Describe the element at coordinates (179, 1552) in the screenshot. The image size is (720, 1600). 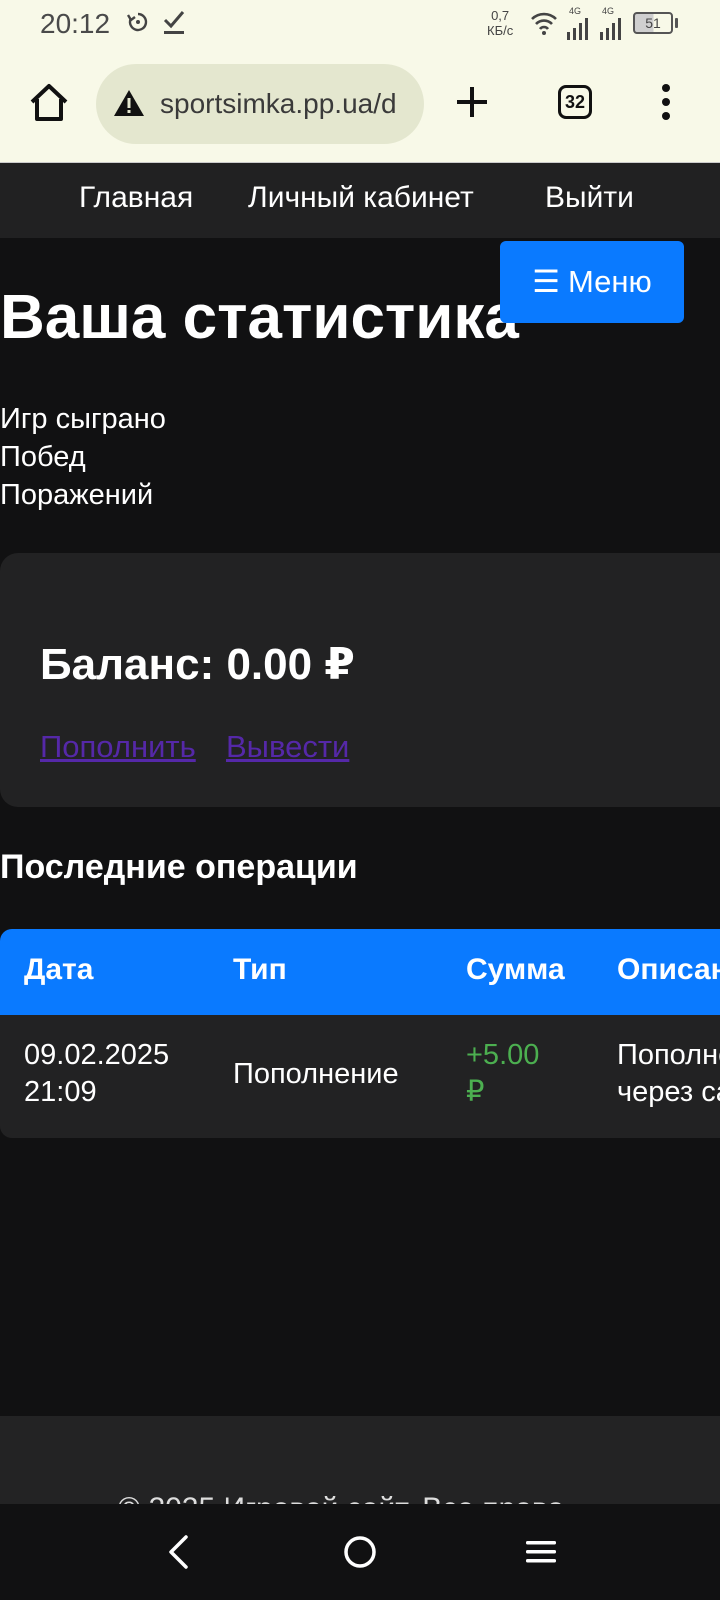
I see `back-icon` at that location.